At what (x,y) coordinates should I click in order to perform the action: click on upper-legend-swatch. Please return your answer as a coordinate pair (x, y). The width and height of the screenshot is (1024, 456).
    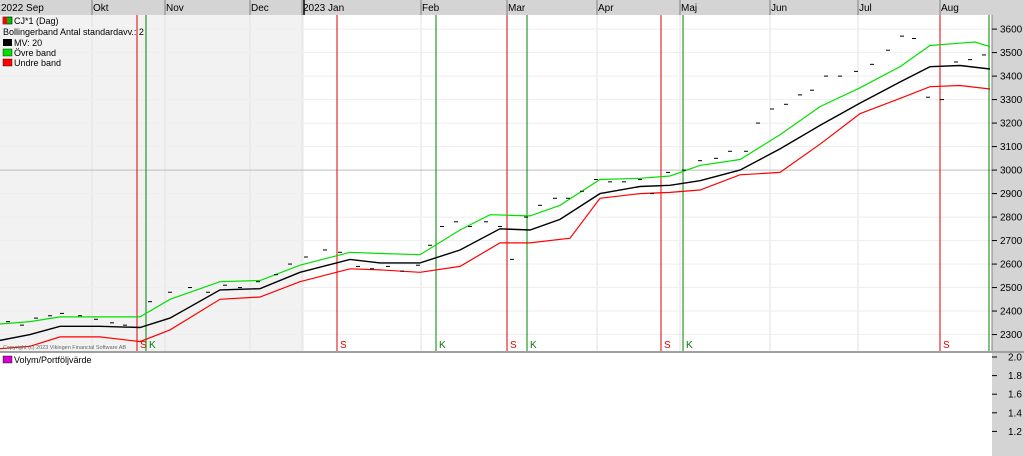
    Looking at the image, I should click on (7, 52).